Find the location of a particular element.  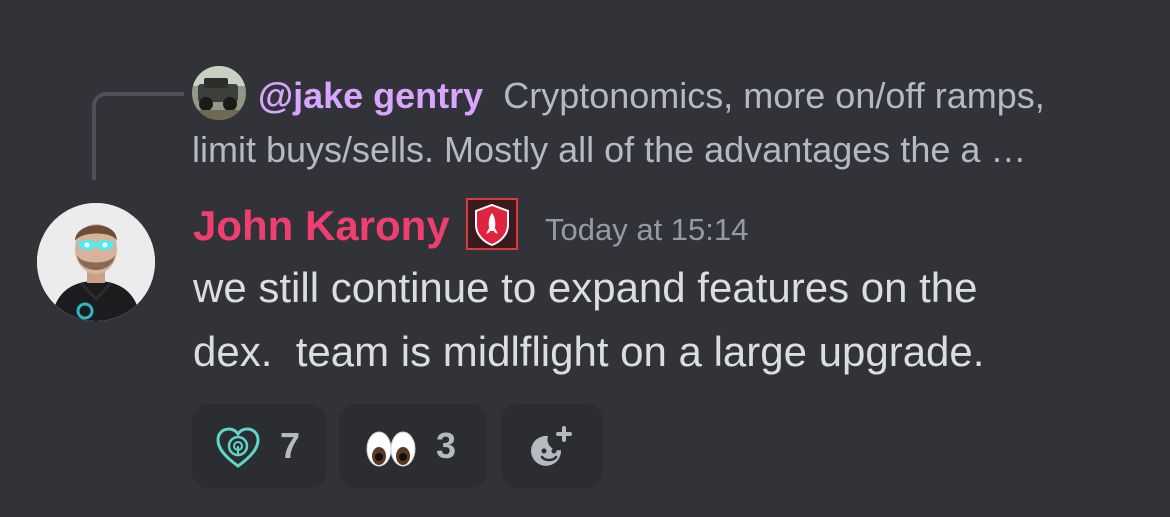

reaction-count: 3 is located at coordinates (446, 445).